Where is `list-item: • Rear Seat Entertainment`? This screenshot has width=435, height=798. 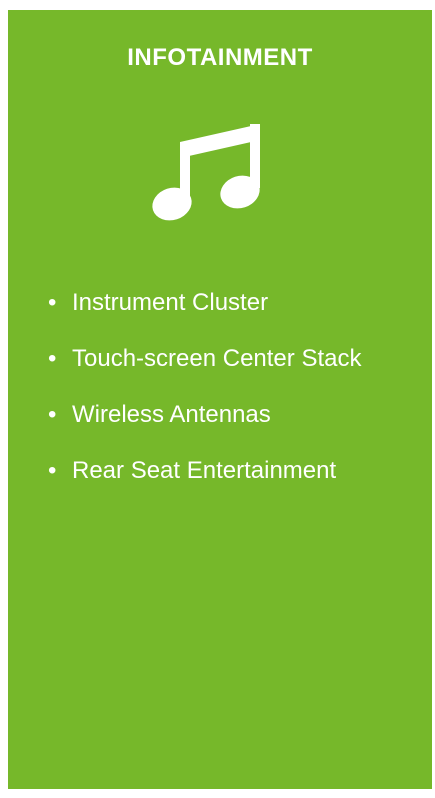
list-item: • Rear Seat Entertainment is located at coordinates (228, 471).